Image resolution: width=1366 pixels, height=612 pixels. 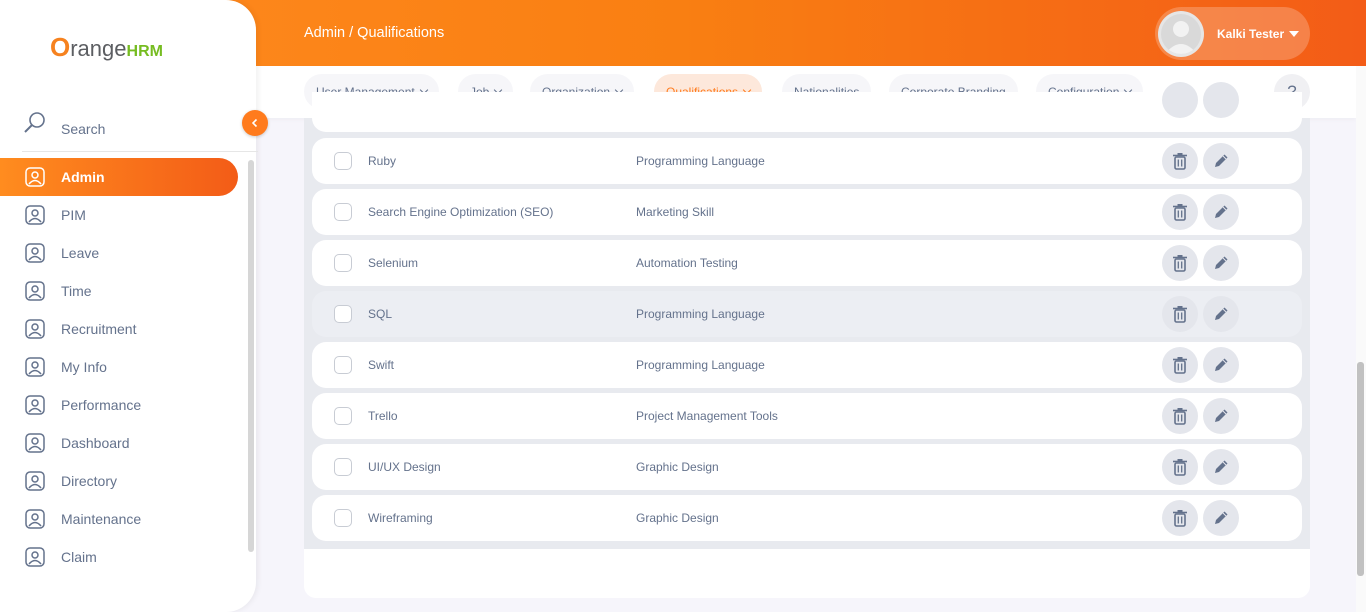 I want to click on sidebar-item-label: Time, so click(x=76, y=291).